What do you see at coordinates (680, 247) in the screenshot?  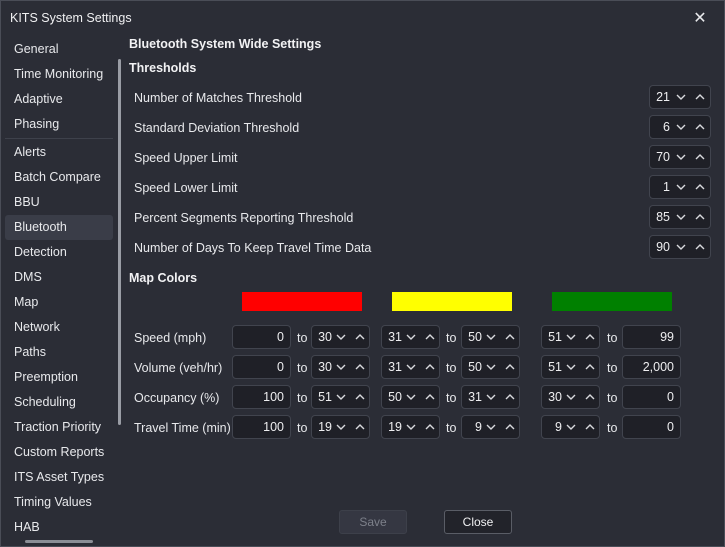 I see `threshold-stepper: 90` at bounding box center [680, 247].